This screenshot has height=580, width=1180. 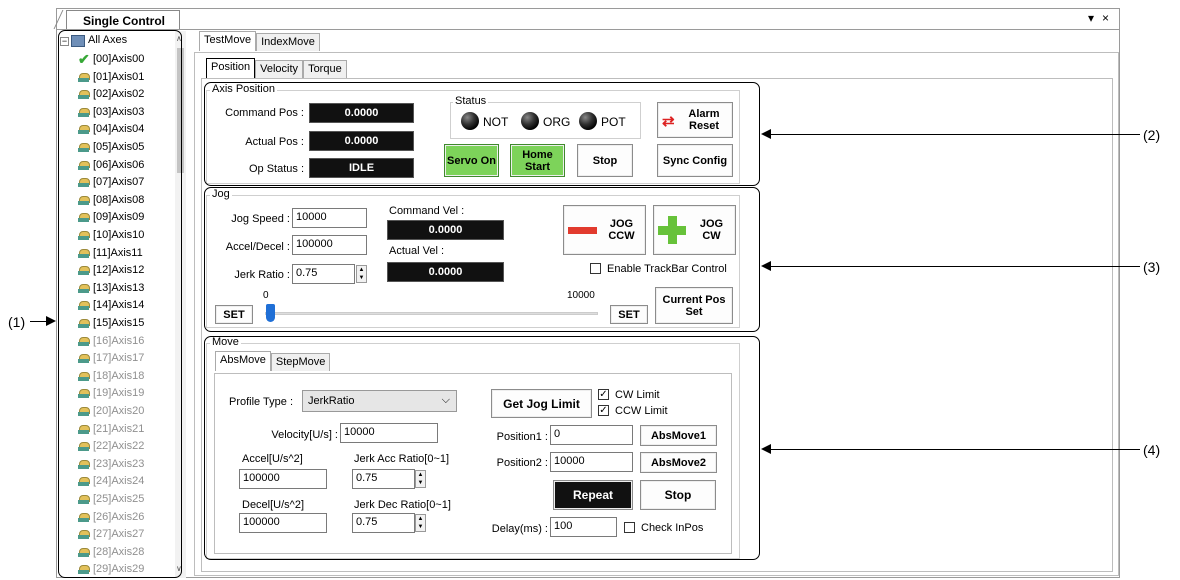 I want to click on callout-label-3: (3), so click(x=1152, y=267).